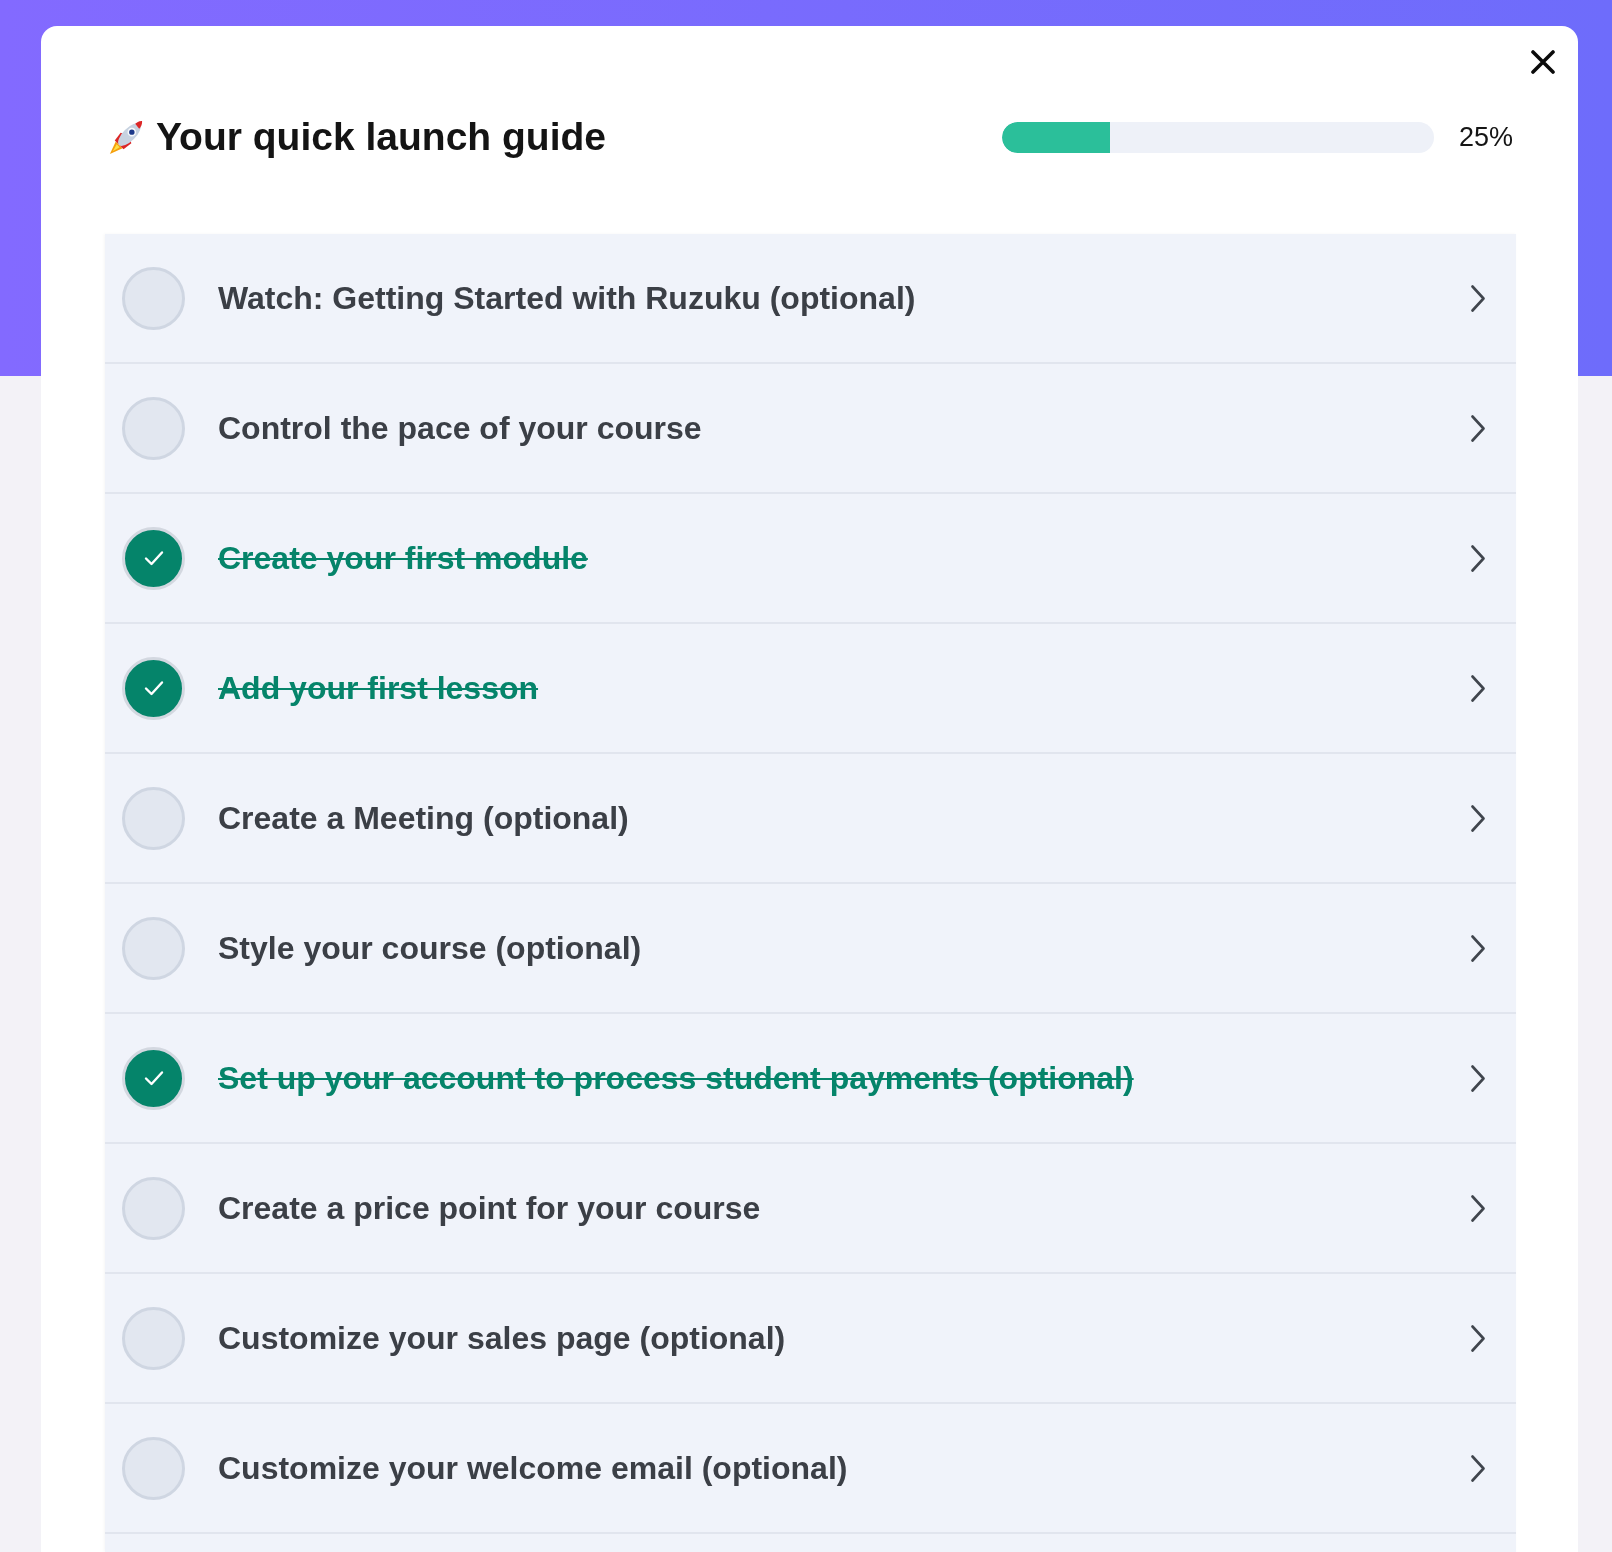 This screenshot has height=1552, width=1612. Describe the element at coordinates (810, 1079) in the screenshot. I see `checklist-item: Set up your account to process student payments (optional)` at that location.